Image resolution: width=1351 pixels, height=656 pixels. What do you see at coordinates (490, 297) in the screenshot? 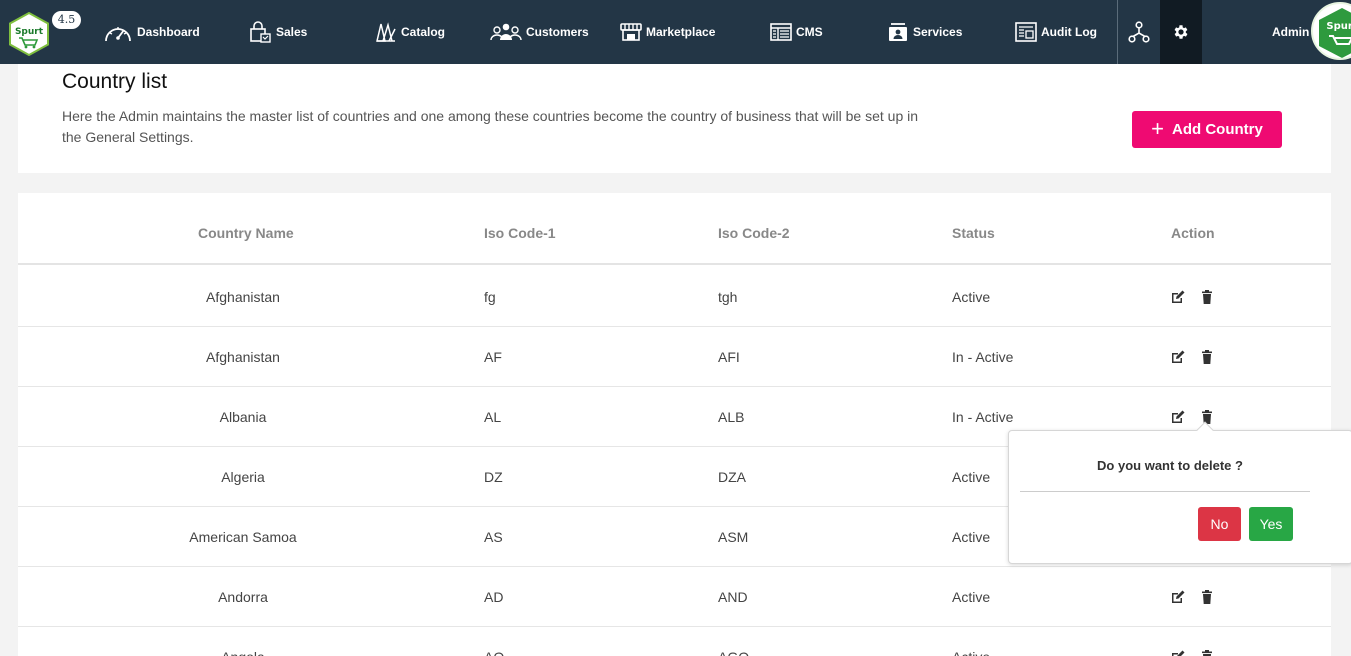
I see `cell-iso-code-1: fg` at bounding box center [490, 297].